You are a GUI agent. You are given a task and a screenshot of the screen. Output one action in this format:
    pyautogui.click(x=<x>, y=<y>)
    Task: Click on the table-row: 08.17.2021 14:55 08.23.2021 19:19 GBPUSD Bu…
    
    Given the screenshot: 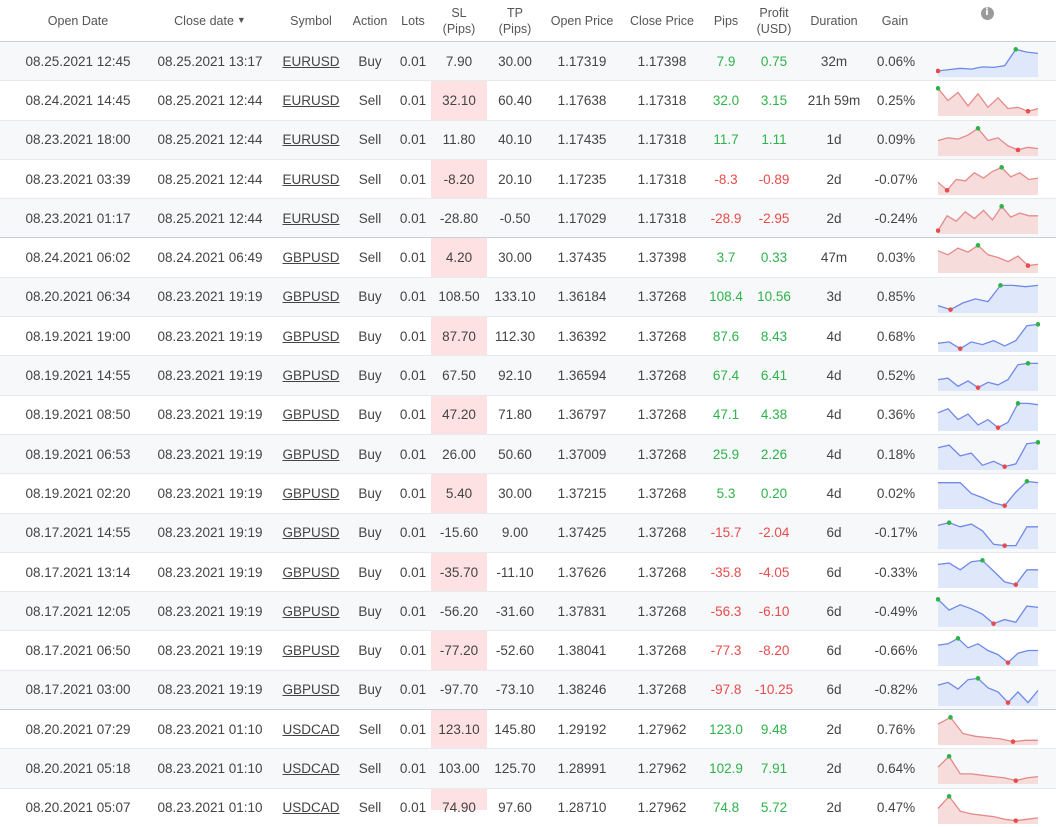 What is the action you would take?
    pyautogui.click(x=528, y=532)
    